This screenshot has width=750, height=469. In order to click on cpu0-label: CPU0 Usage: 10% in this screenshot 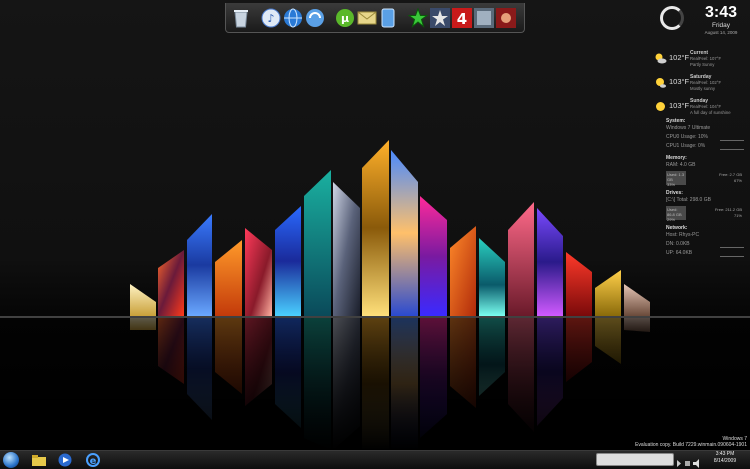, I will do `click(687, 137)`.